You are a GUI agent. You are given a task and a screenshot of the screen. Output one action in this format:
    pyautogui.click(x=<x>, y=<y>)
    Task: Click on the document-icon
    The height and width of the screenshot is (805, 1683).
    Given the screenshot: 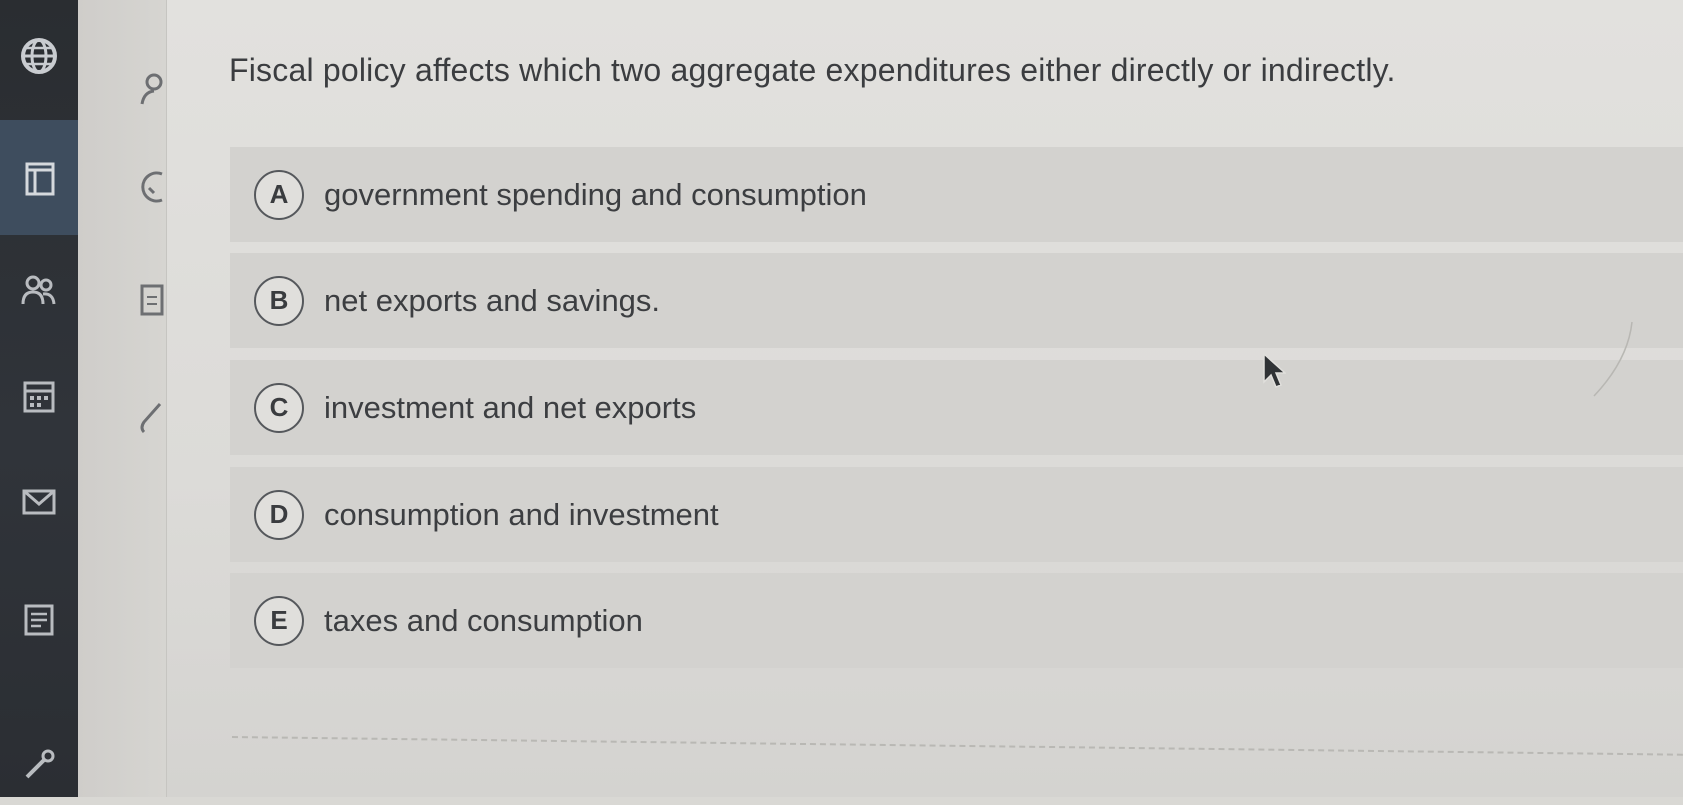 What is the action you would take?
    pyautogui.click(x=39, y=620)
    